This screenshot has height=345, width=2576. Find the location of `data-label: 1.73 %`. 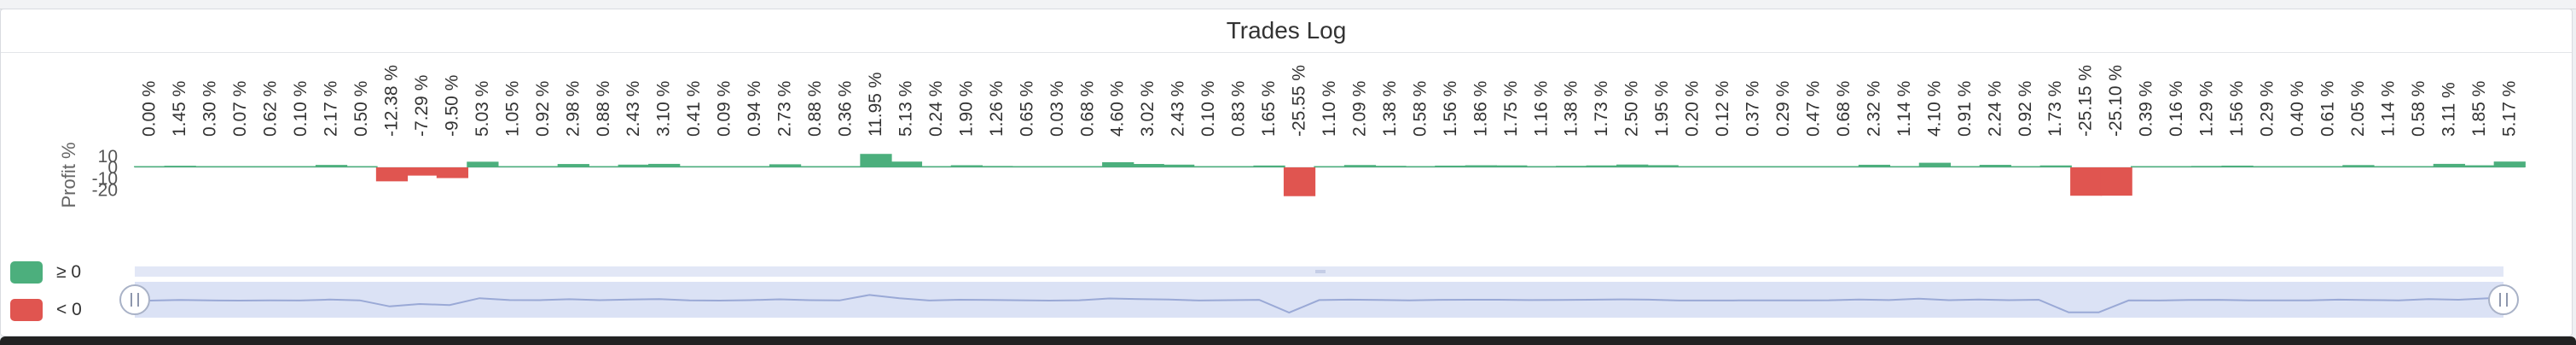

data-label: 1.73 % is located at coordinates (1601, 109).